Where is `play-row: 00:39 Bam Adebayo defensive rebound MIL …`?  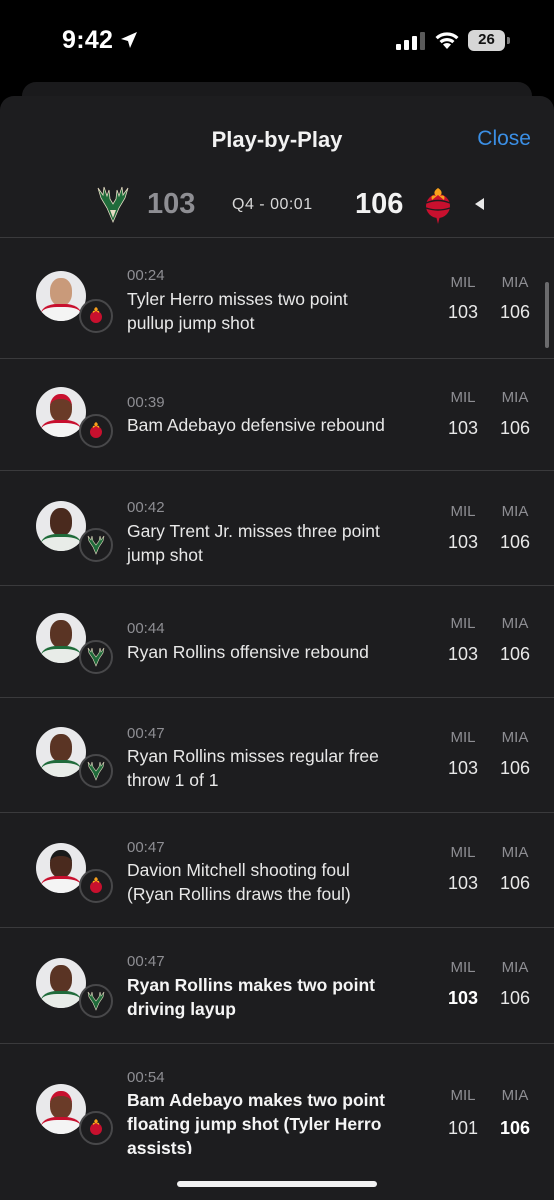
play-row: 00:39 Bam Adebayo defensive rebound MIL … is located at coordinates (277, 415).